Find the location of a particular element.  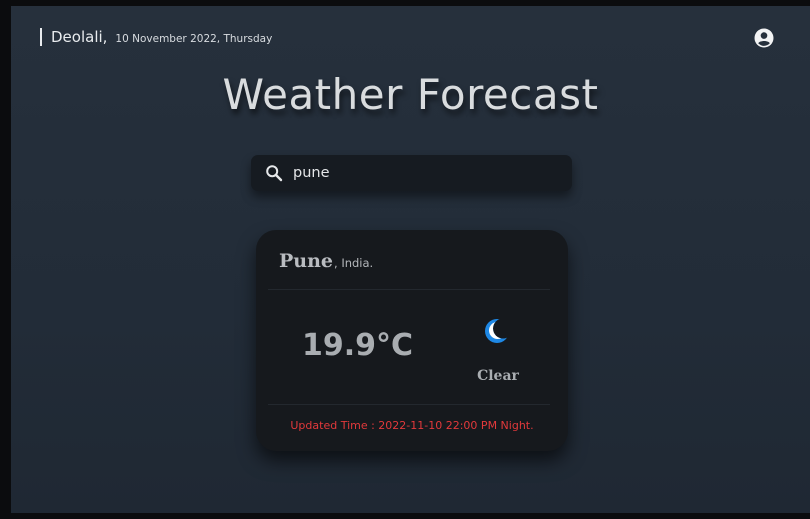

current-date: 10 November 2022, Thursday is located at coordinates (194, 39).